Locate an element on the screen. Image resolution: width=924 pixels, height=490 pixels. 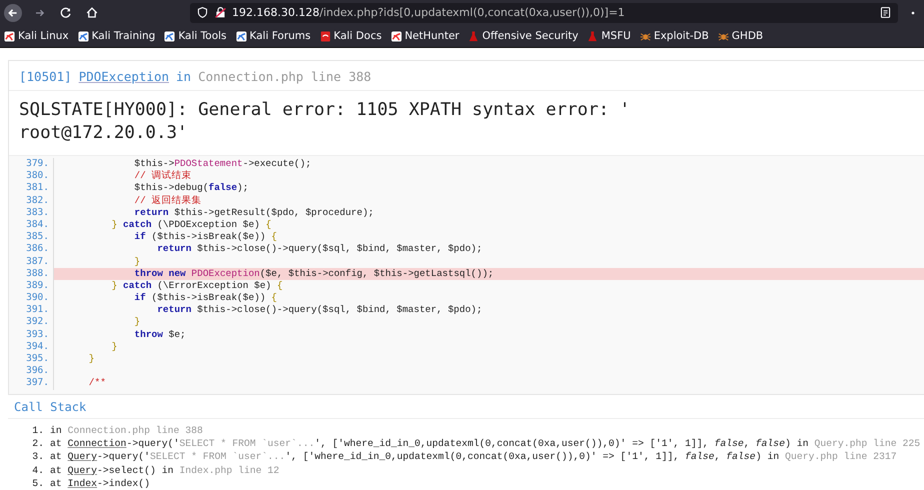
stack-number: 4. is located at coordinates (38, 471).